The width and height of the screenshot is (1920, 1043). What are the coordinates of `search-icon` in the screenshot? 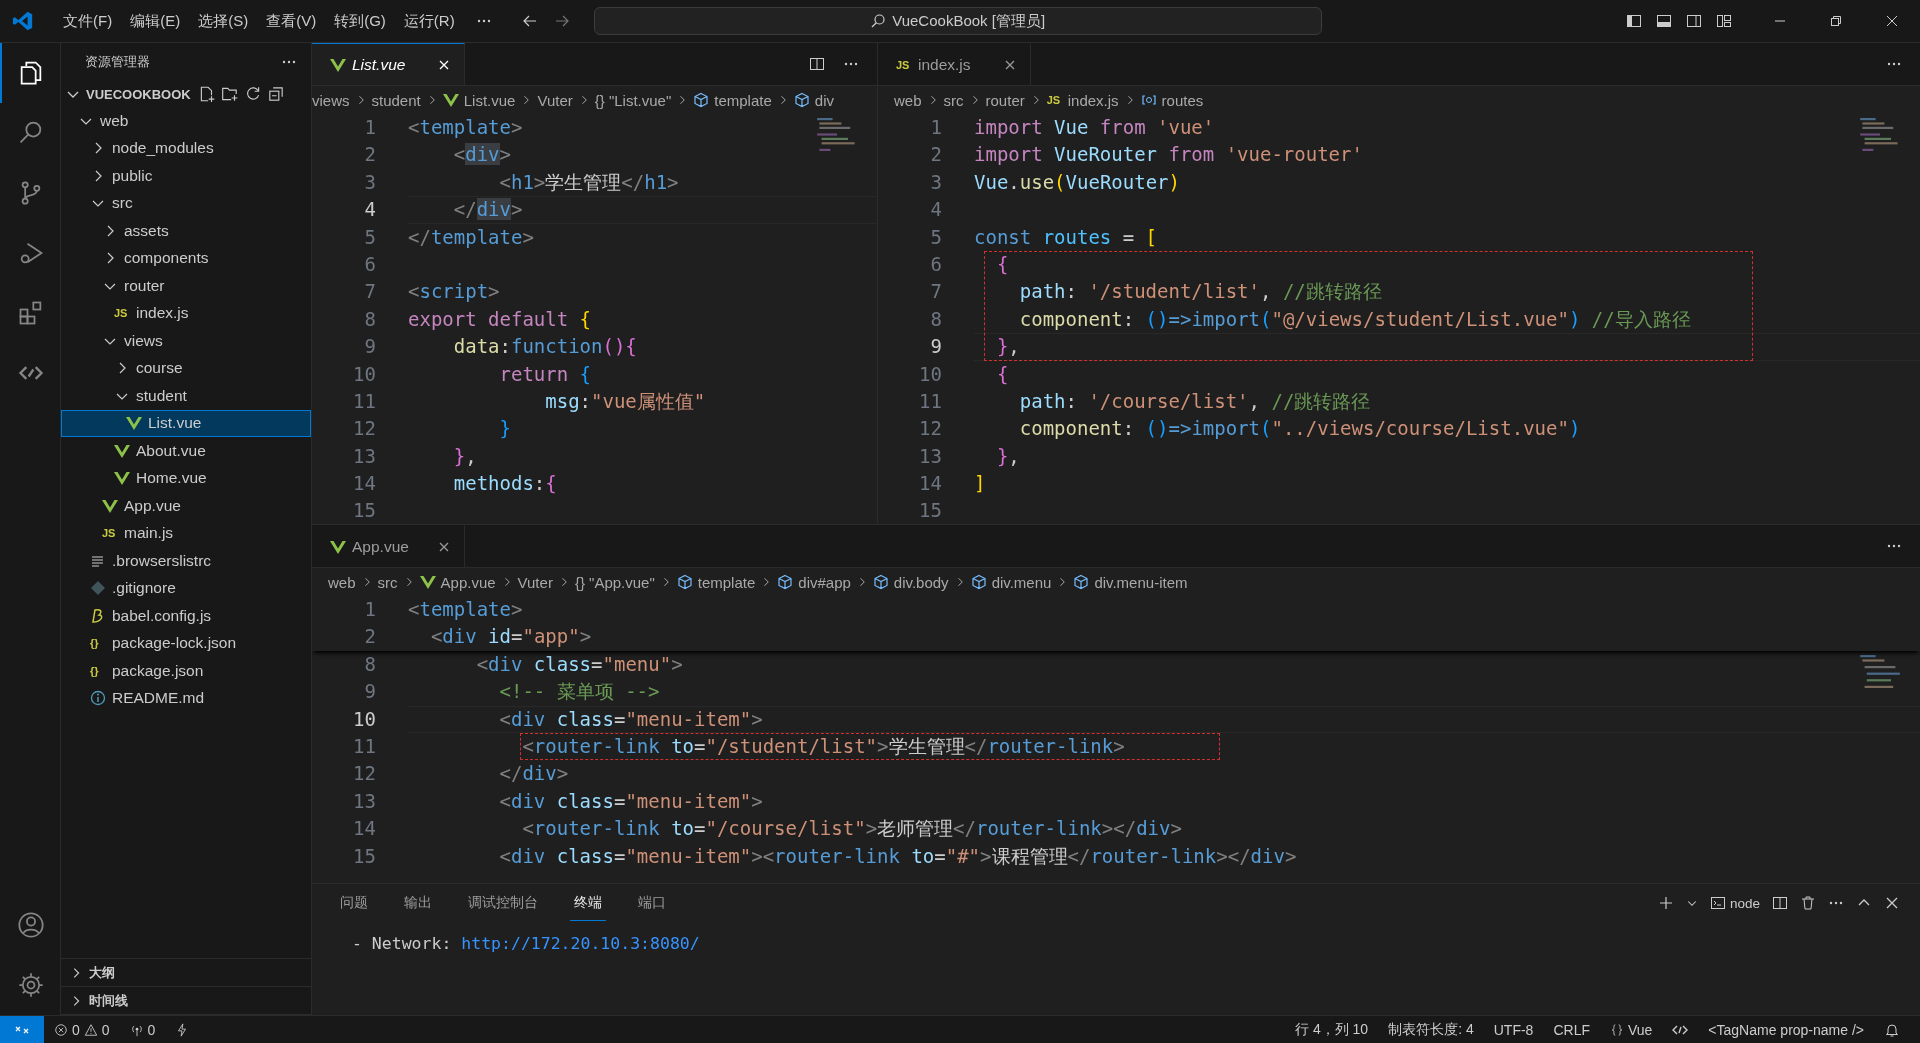 It's located at (878, 21).